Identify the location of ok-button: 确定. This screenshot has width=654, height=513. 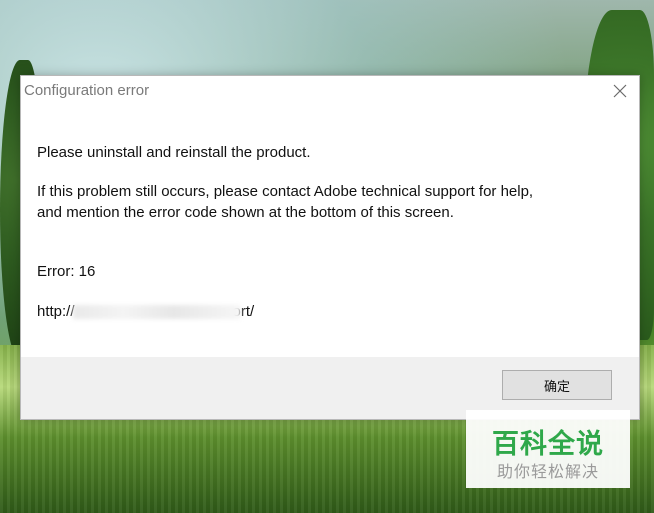
(557, 385).